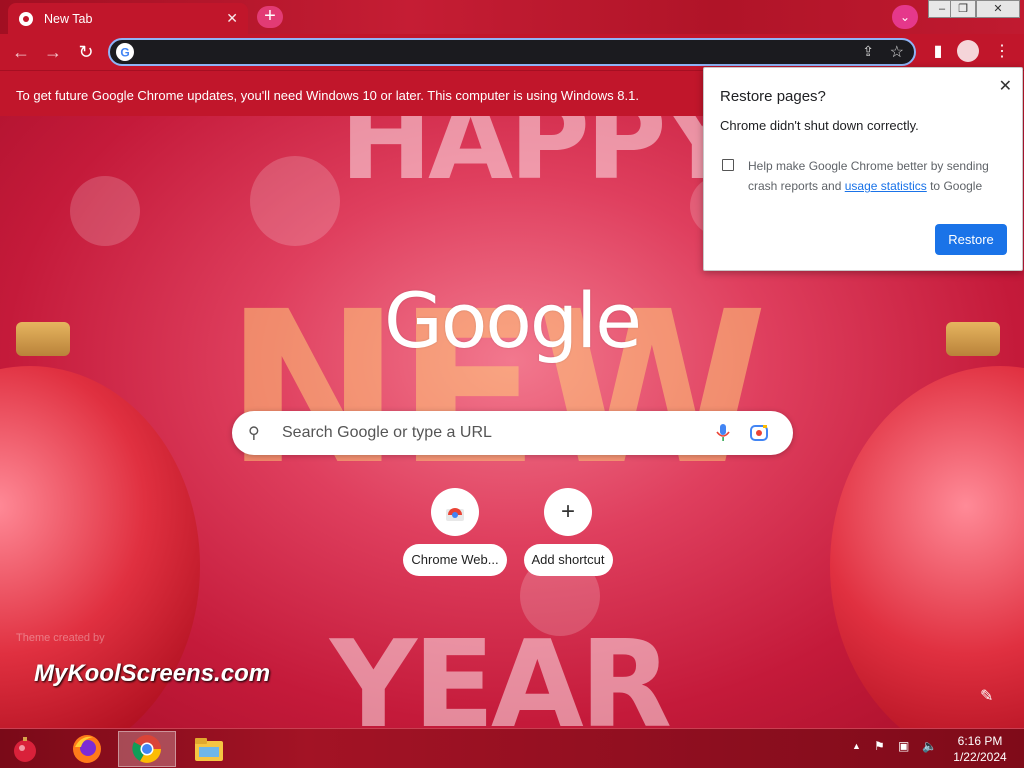  What do you see at coordinates (938, 52) in the screenshot?
I see `side-panel-icon: ▮` at bounding box center [938, 52].